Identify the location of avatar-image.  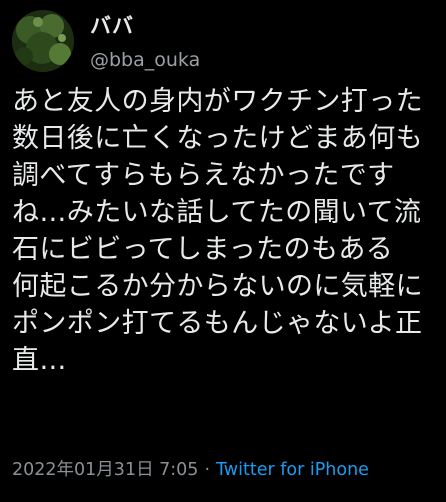
(43, 41).